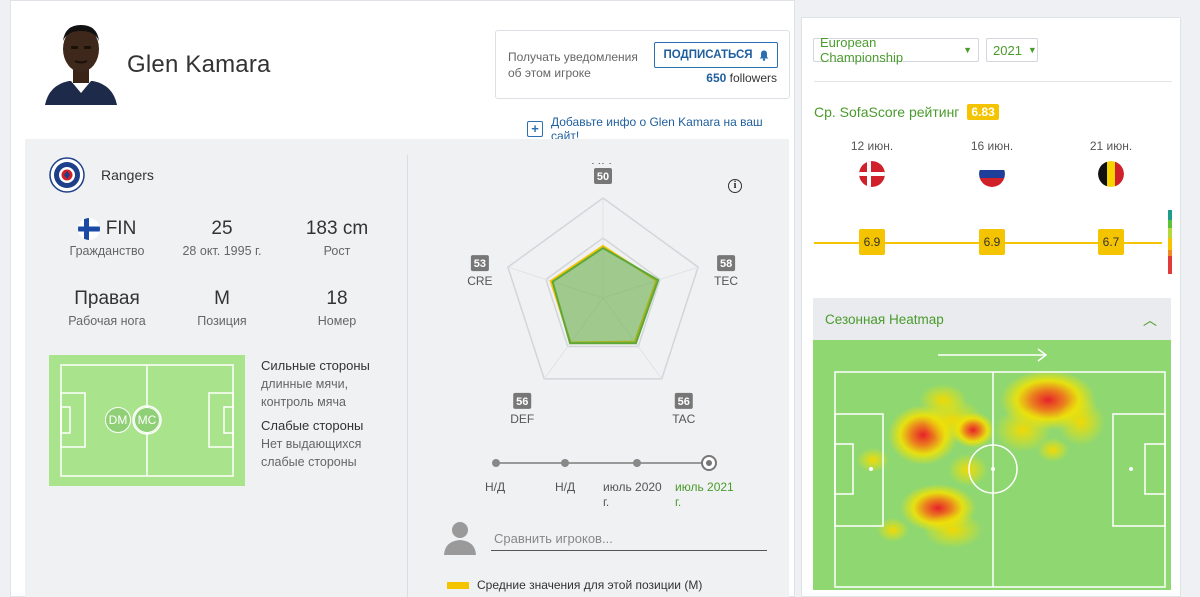 The height and width of the screenshot is (597, 1200). Describe the element at coordinates (107, 251) in the screenshot. I see `nationality-label: Гражданство` at that location.